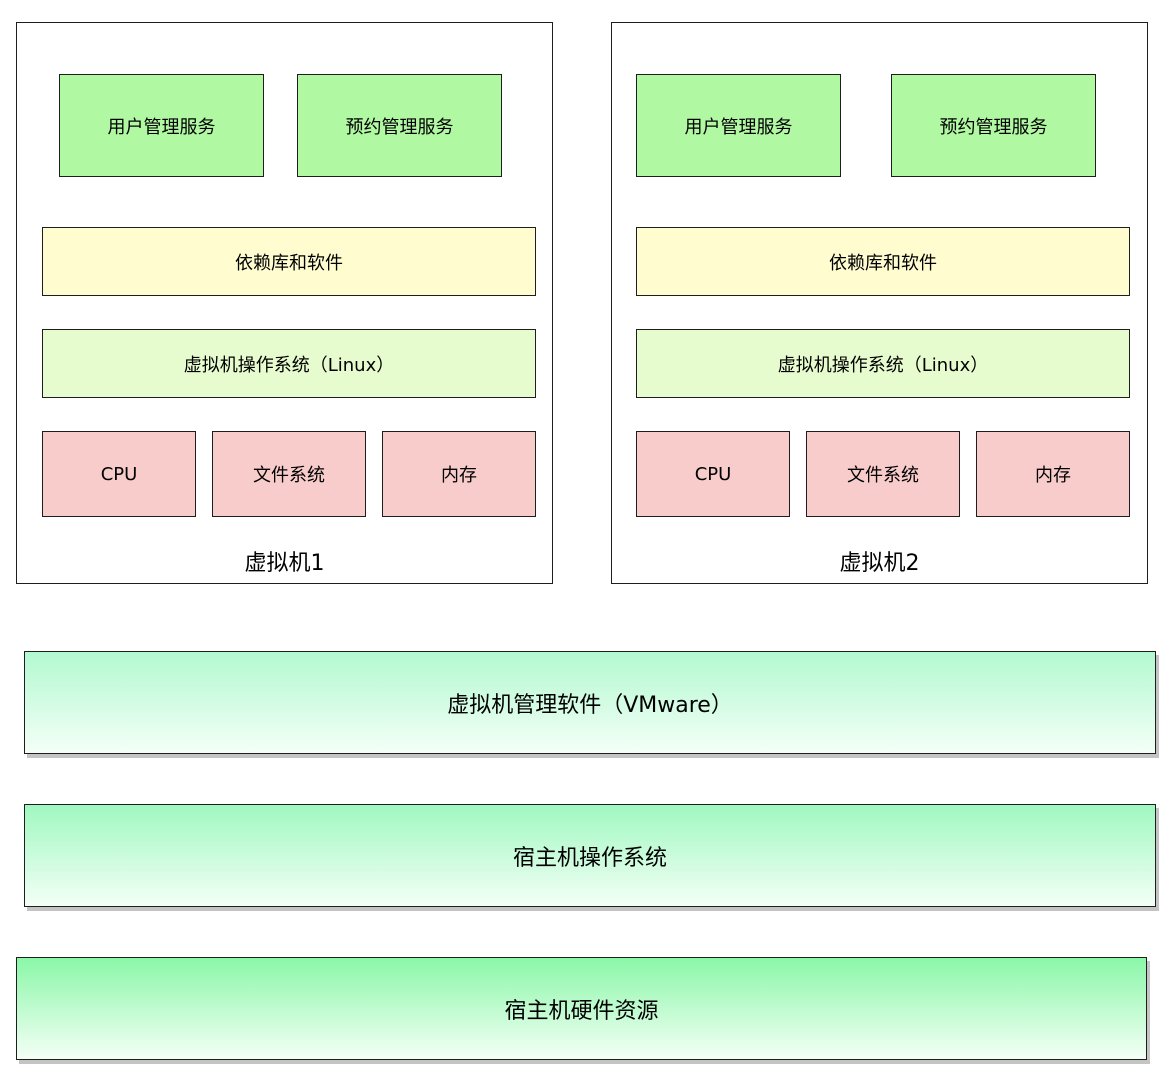 This screenshot has width=1176, height=1088. What do you see at coordinates (284, 563) in the screenshot?
I see `vm-label: 虚拟机1` at bounding box center [284, 563].